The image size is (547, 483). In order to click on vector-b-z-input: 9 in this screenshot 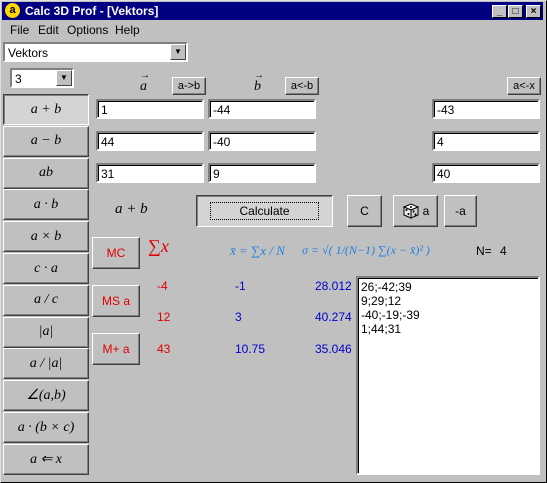, I will do `click(262, 173)`.